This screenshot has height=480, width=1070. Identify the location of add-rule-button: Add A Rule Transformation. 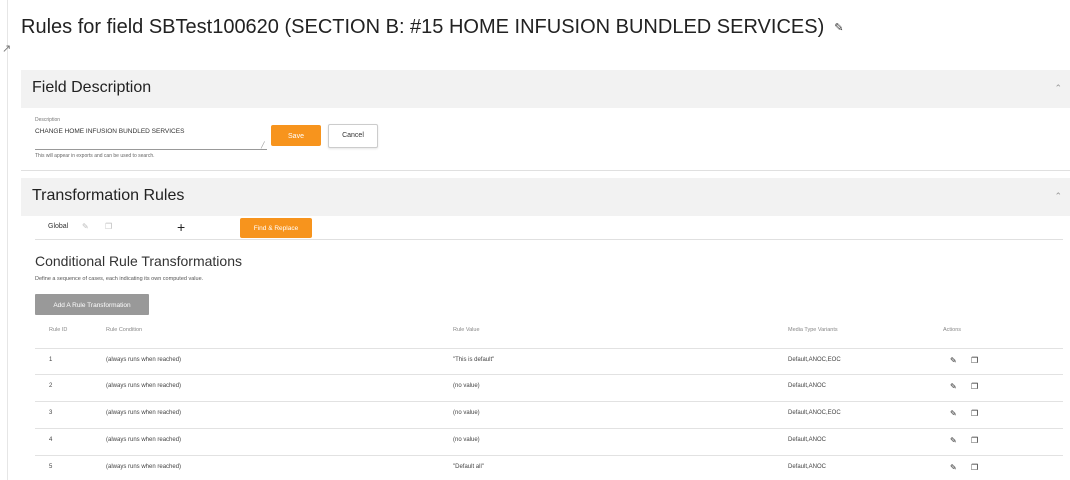
(92, 304).